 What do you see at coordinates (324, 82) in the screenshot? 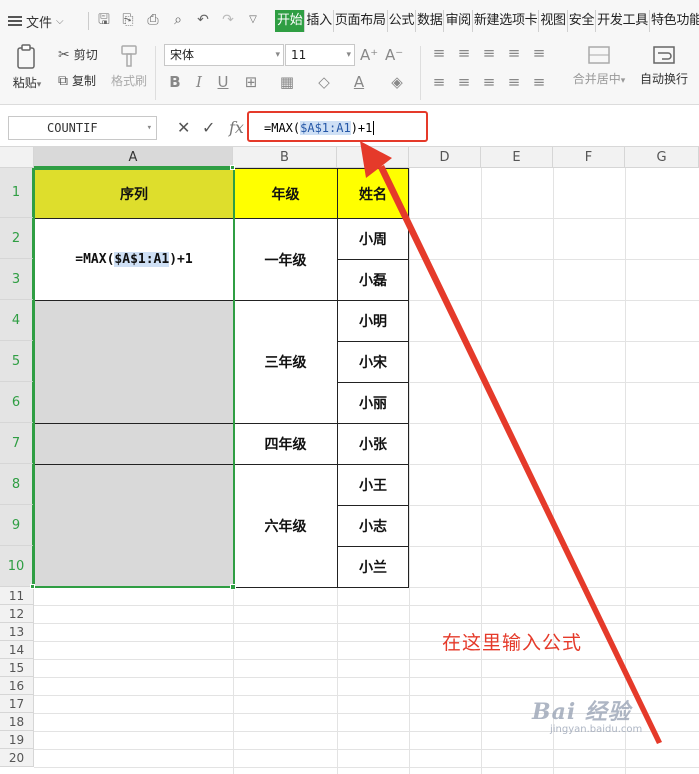
I see `fill-color-icon: ◇` at bounding box center [324, 82].